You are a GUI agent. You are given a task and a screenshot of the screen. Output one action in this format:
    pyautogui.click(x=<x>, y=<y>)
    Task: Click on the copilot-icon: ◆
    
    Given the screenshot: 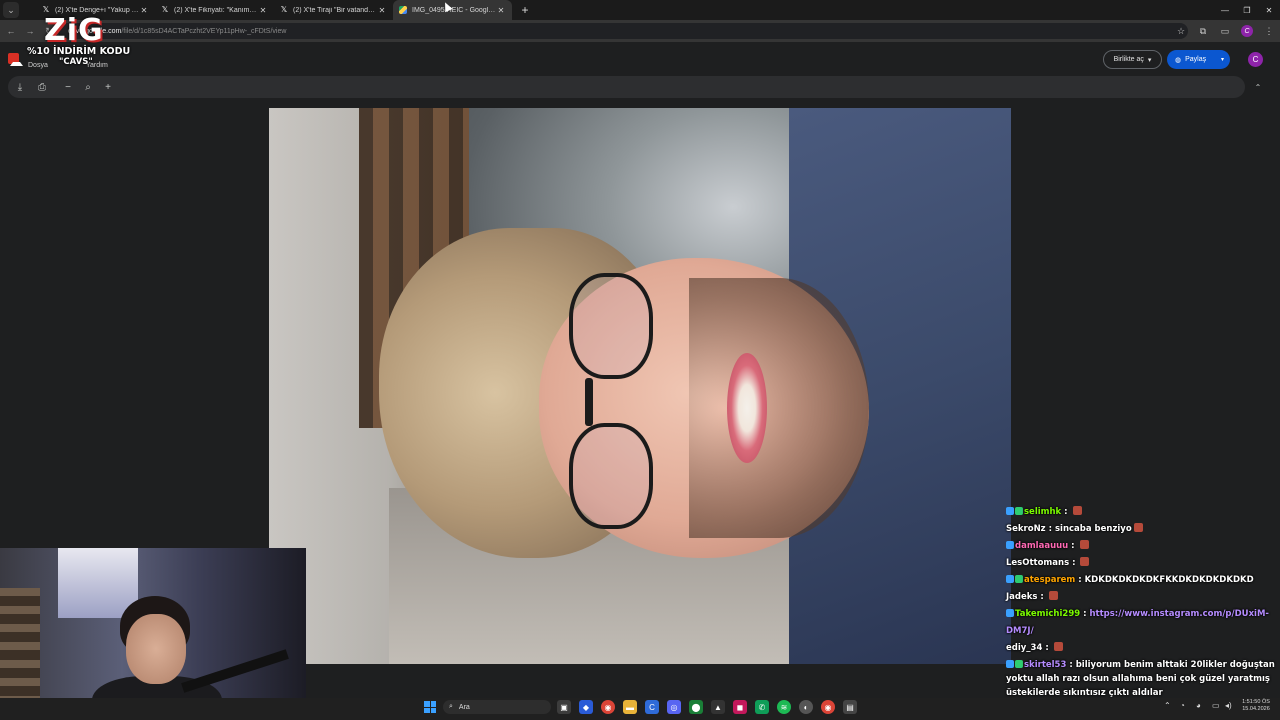 What is the action you would take?
    pyautogui.click(x=586, y=707)
    